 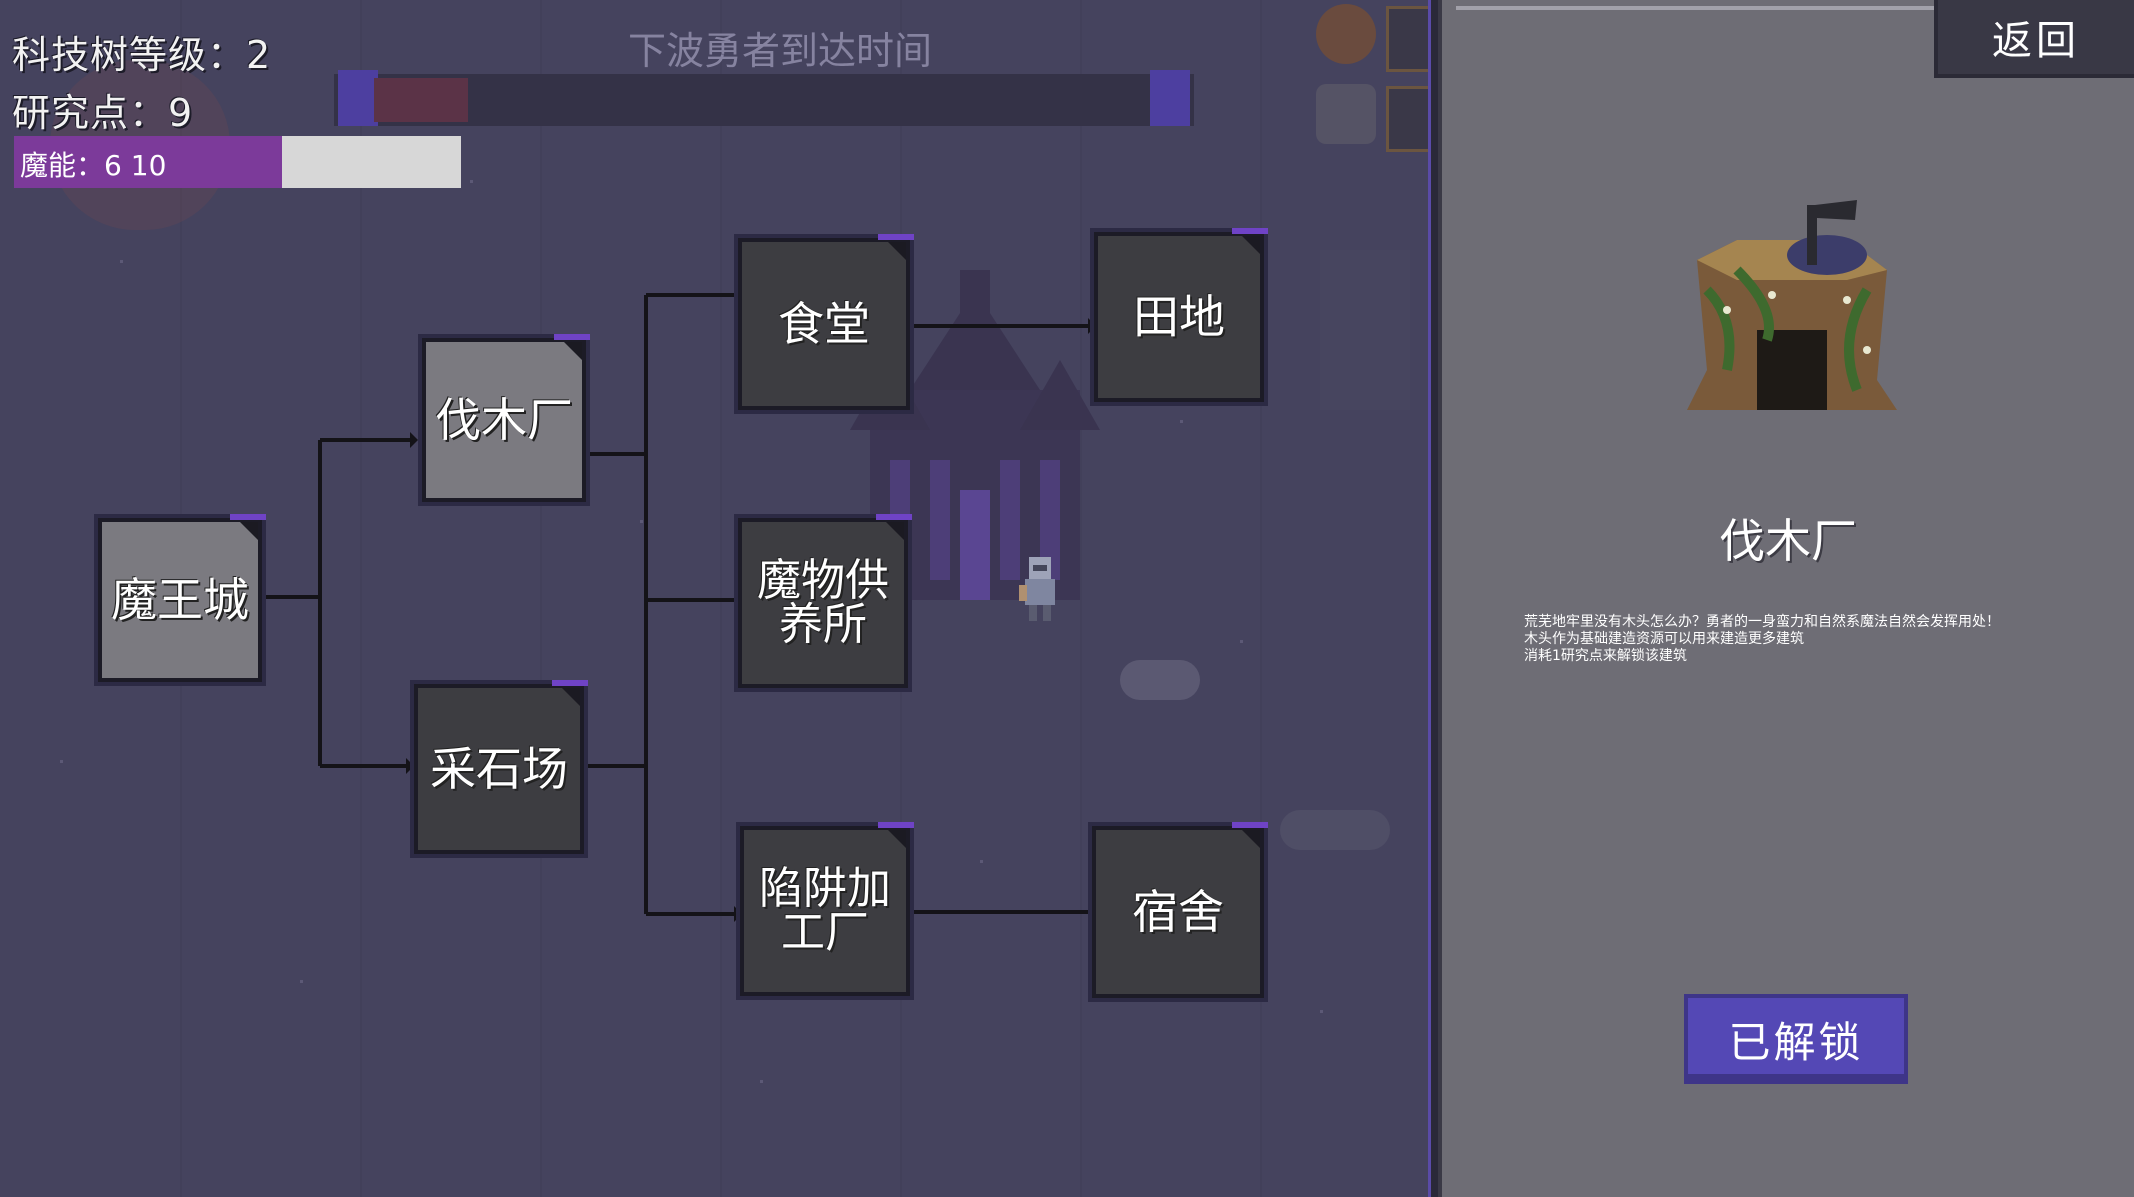 What do you see at coordinates (1605, 656) in the screenshot?
I see `description-line: 消耗1研究点来解锁该建筑` at bounding box center [1605, 656].